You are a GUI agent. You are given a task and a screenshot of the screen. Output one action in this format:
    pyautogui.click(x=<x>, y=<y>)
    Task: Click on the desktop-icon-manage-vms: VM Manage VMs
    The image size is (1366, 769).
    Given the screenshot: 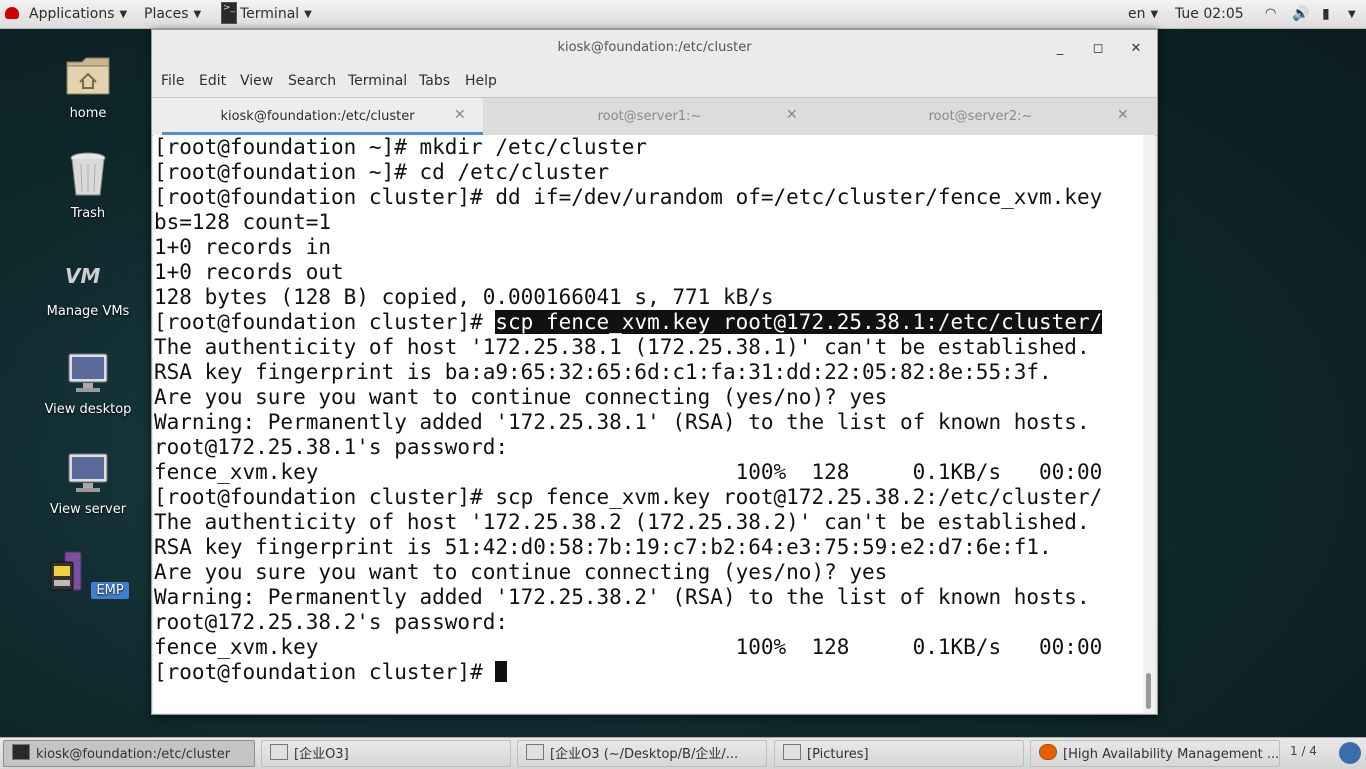 What is the action you would take?
    pyautogui.click(x=88, y=290)
    